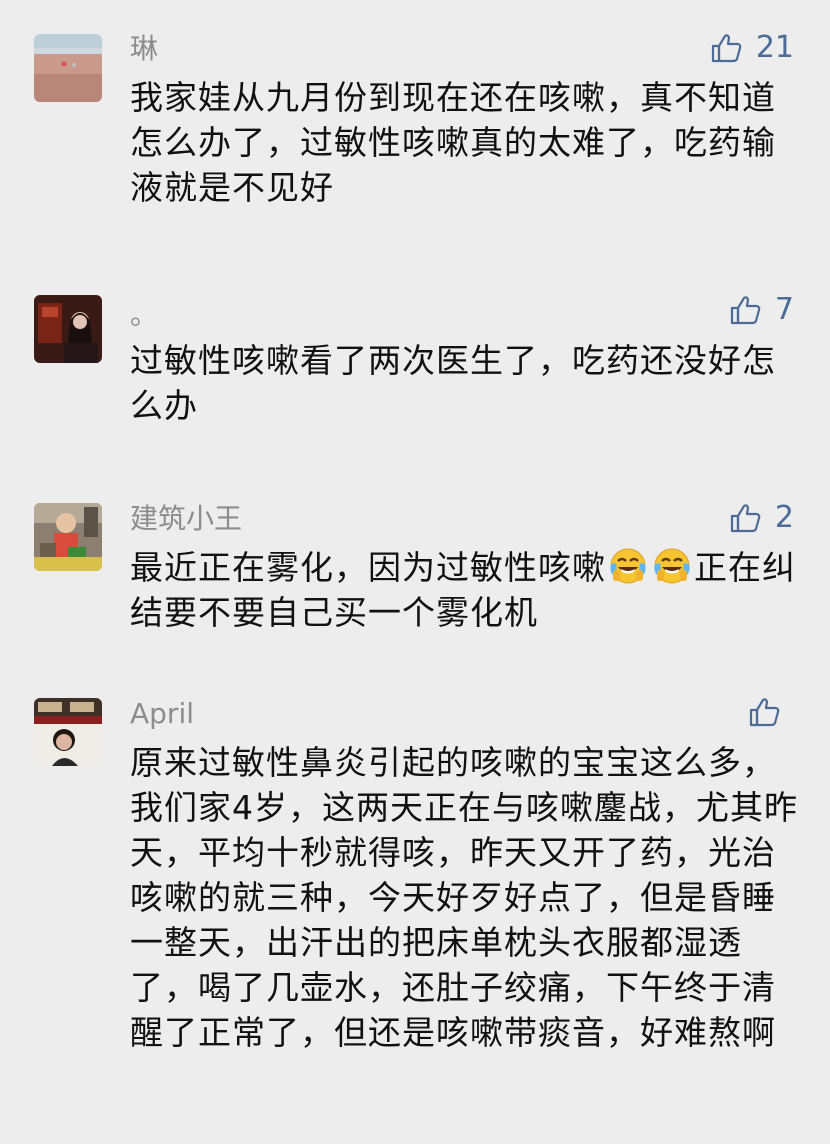  I want to click on avatar-beach-photo, so click(68, 68).